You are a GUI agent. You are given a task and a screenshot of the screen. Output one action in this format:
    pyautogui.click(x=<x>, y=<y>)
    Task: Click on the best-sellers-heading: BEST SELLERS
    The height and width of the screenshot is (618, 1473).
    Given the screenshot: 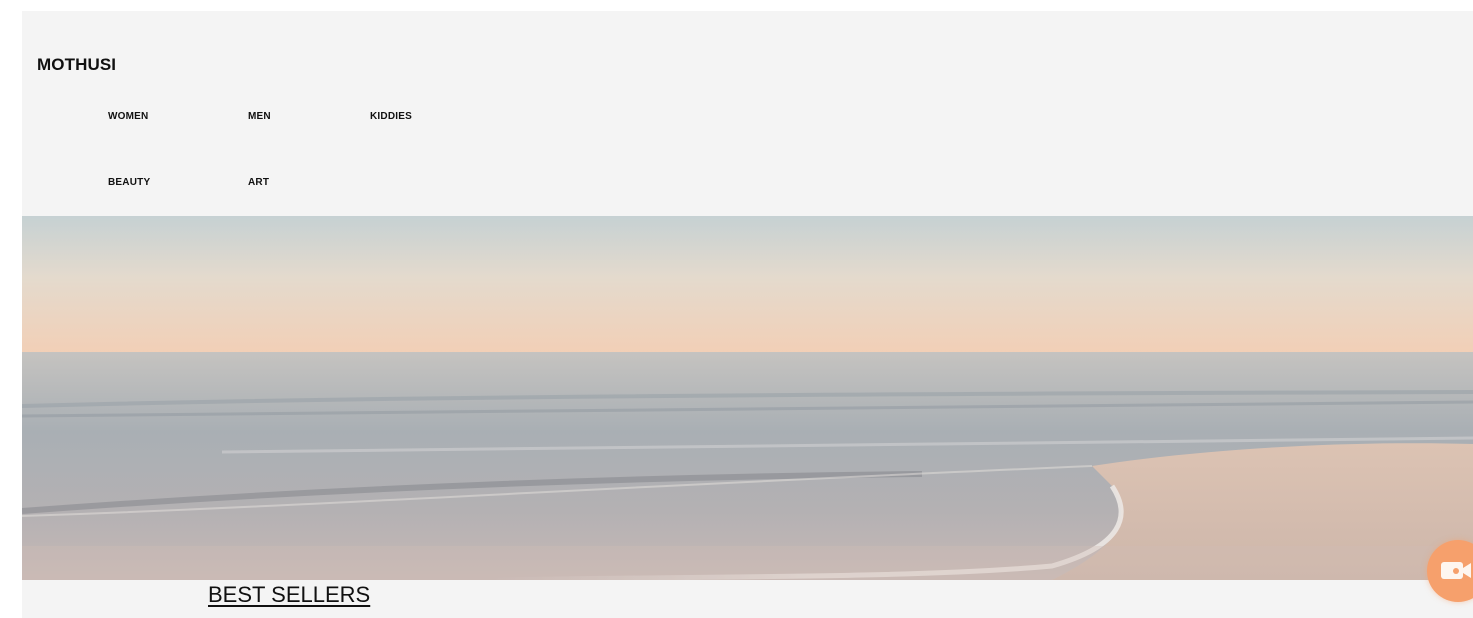 What is the action you would take?
    pyautogui.click(x=289, y=595)
    